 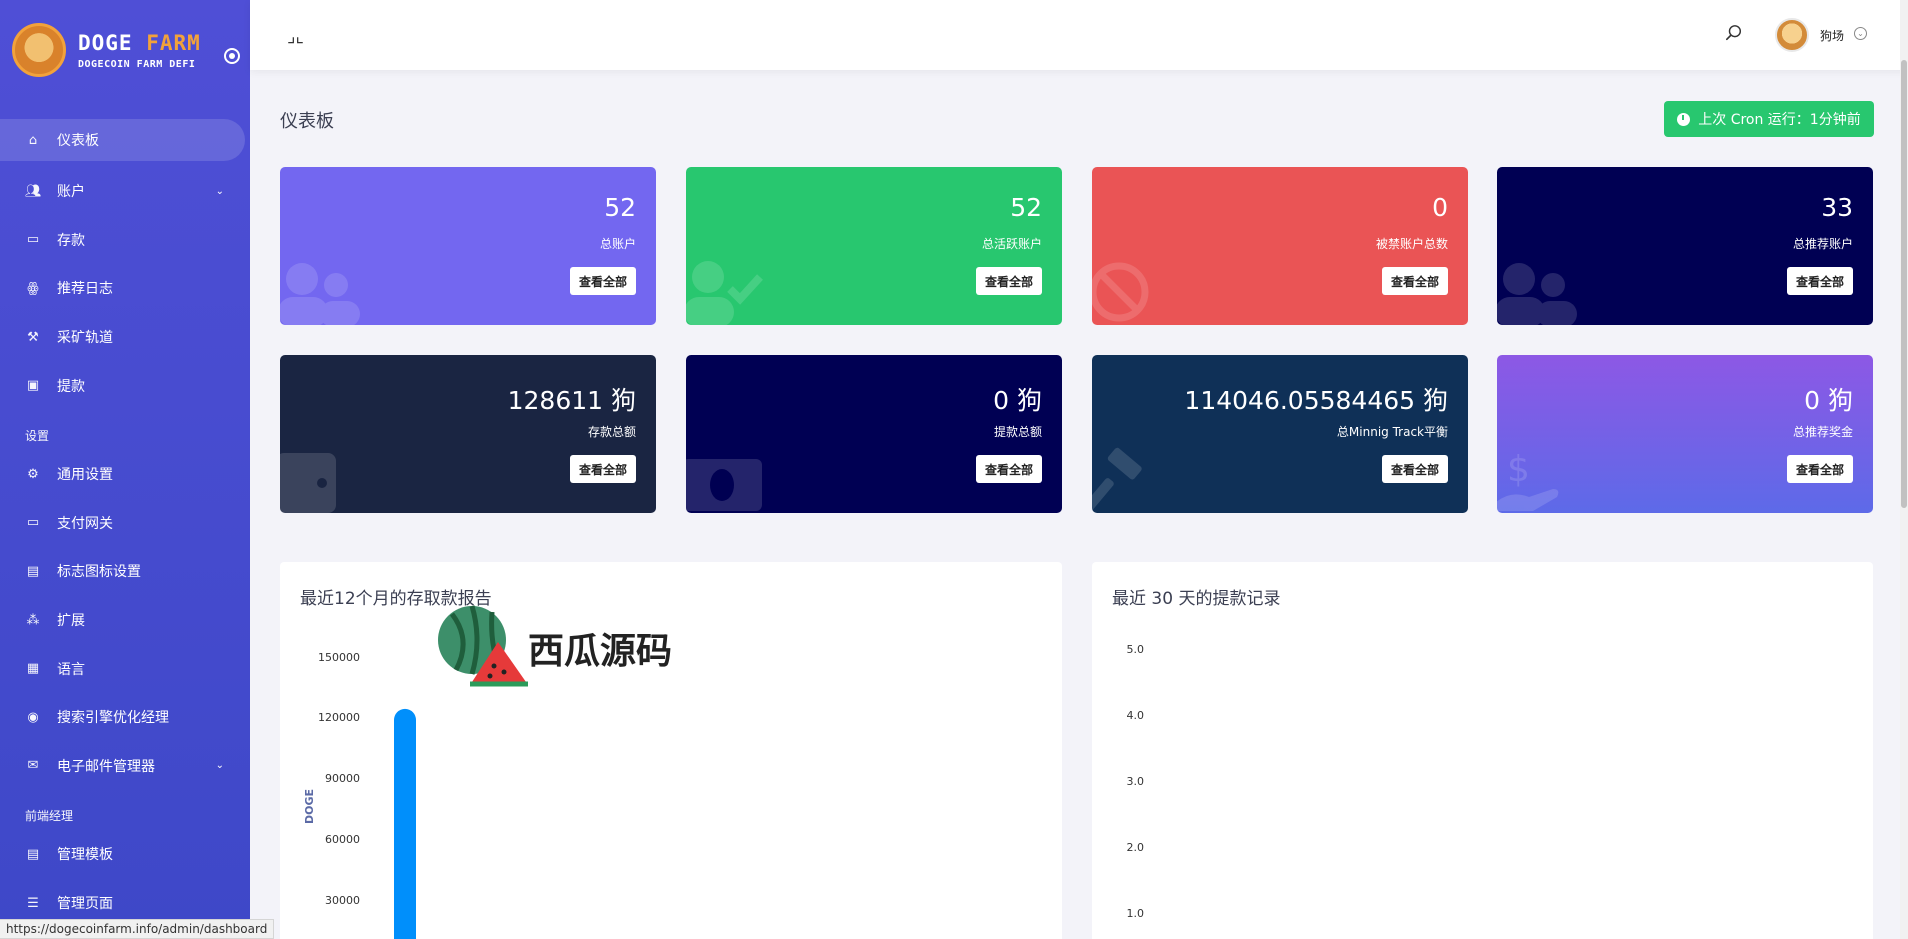 What do you see at coordinates (33, 288) in the screenshot?
I see `referral-icon: ꙮ` at bounding box center [33, 288].